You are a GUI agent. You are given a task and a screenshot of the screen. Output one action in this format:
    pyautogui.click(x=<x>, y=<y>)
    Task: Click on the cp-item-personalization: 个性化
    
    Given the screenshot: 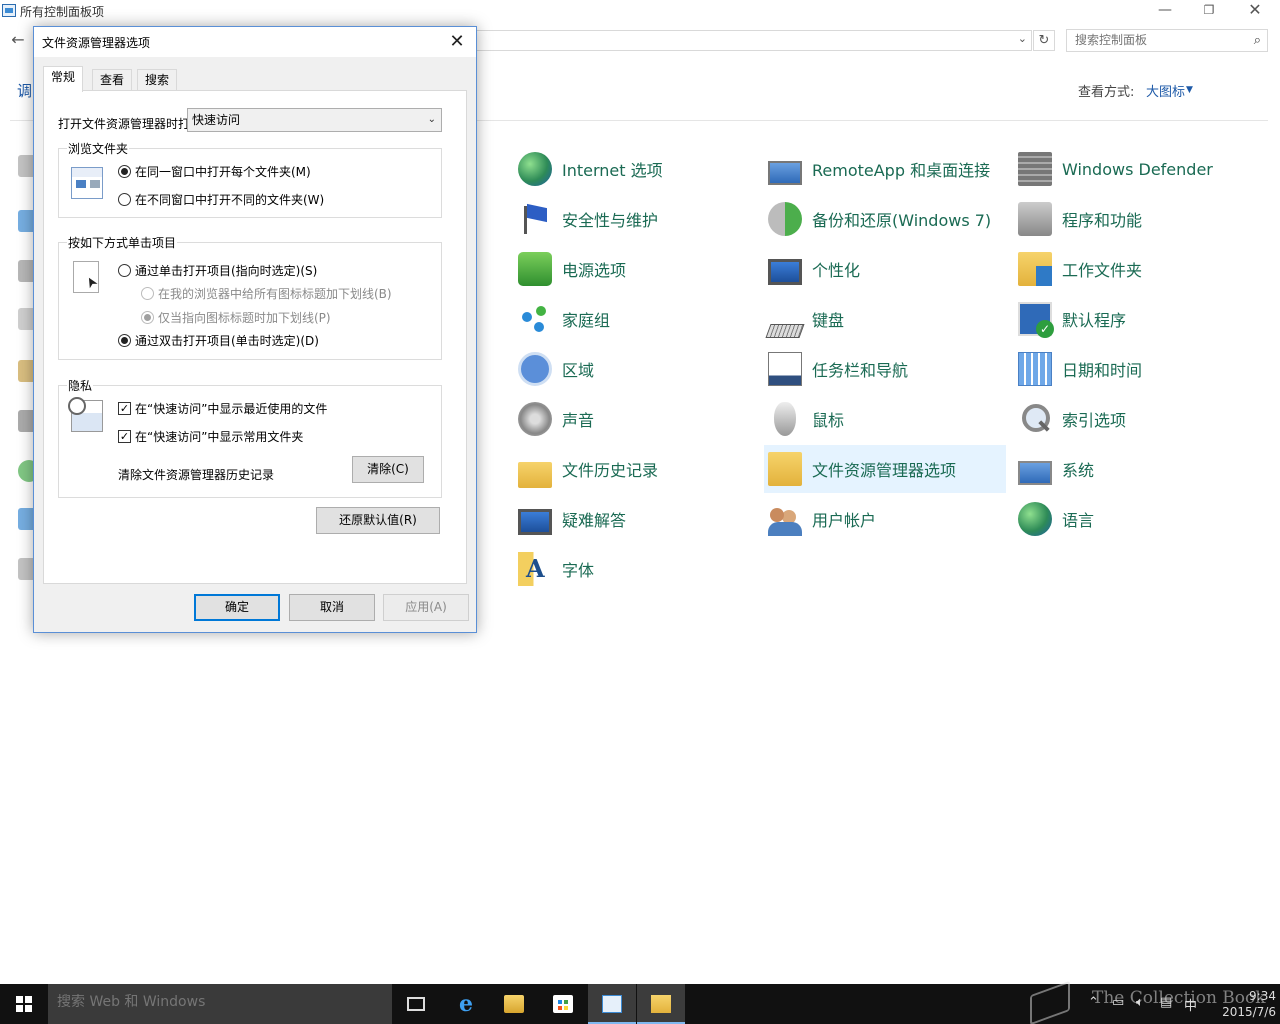 What is the action you would take?
    pyautogui.click(x=885, y=269)
    